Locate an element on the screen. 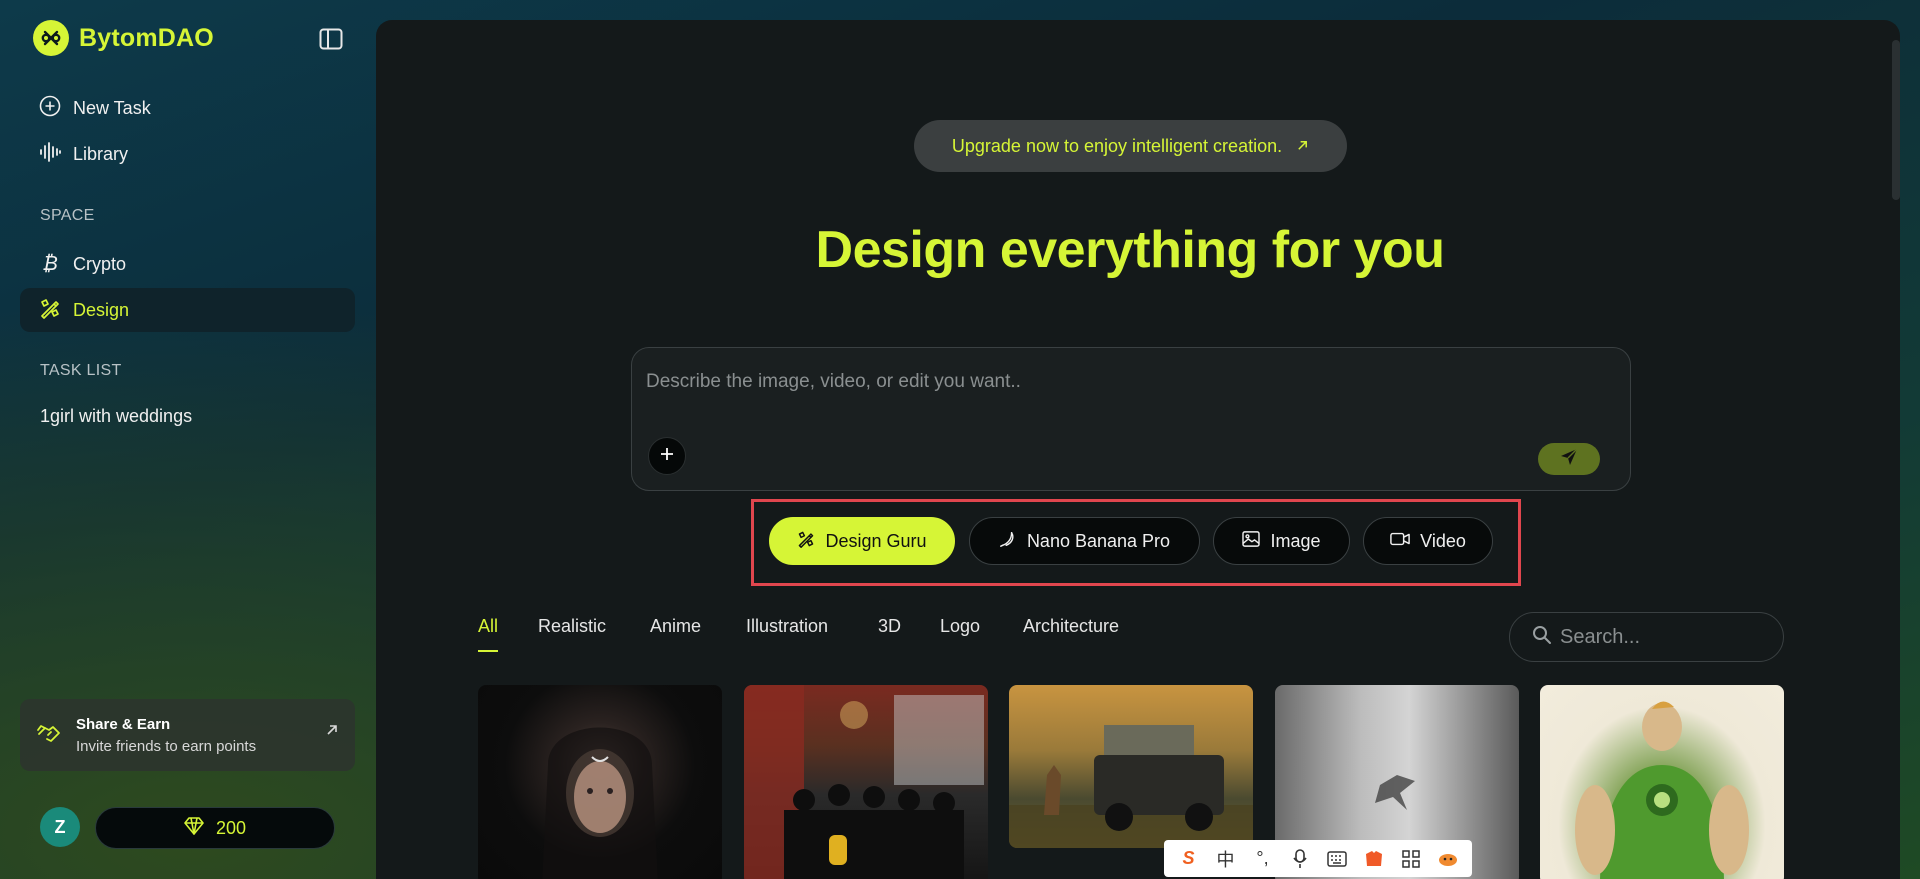 The height and width of the screenshot is (879, 1920). tab-architecture: Architecture is located at coordinates (1071, 626).